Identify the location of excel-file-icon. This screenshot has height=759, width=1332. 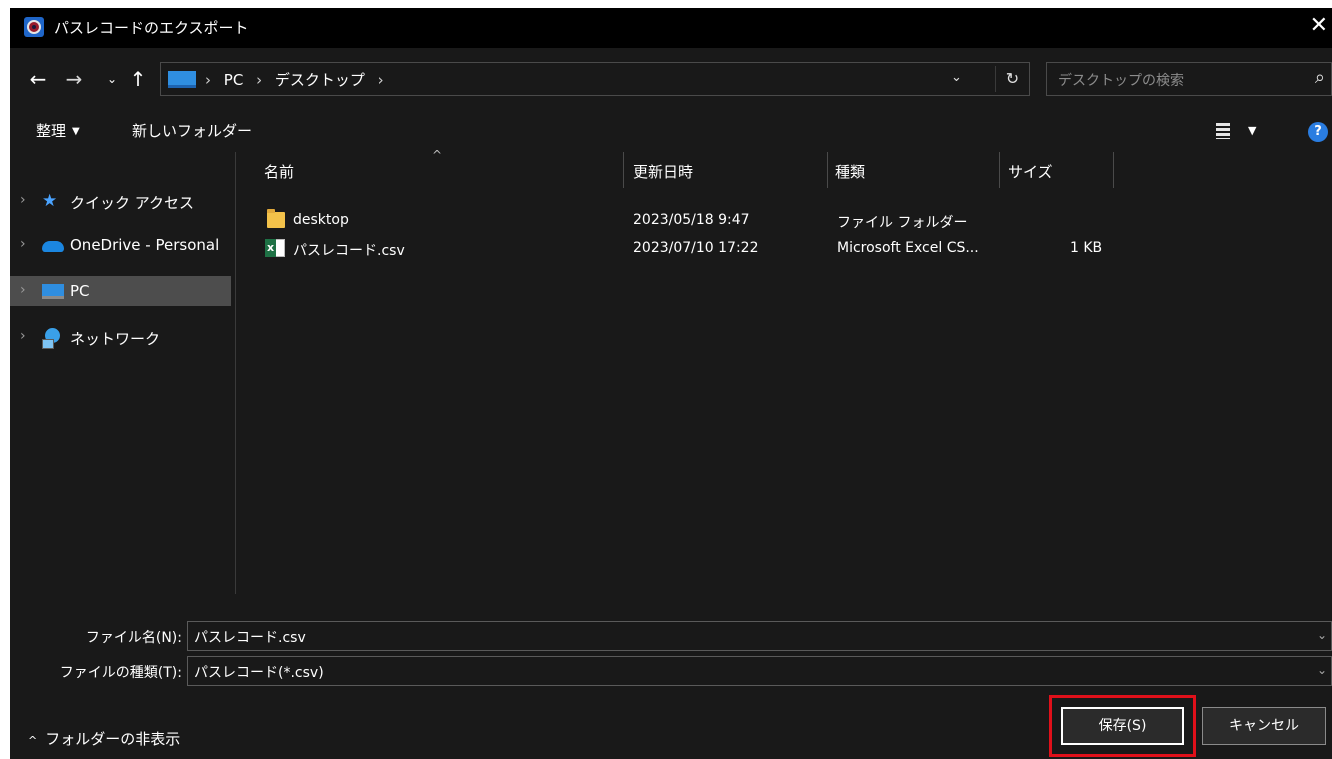
(275, 248).